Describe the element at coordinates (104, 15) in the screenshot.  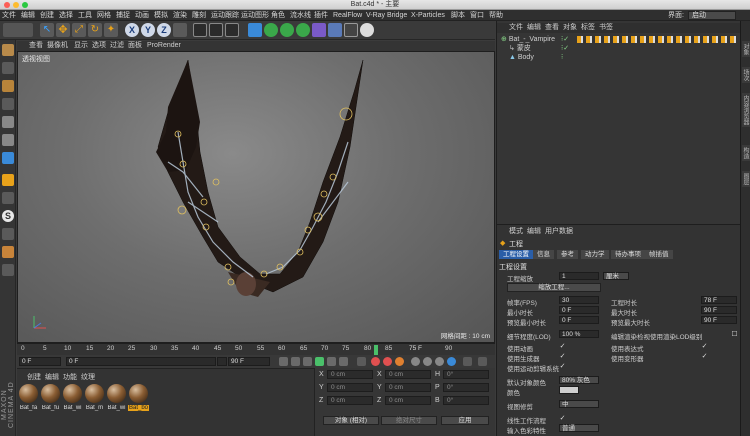
I see `menu-mesh: 网格` at that location.